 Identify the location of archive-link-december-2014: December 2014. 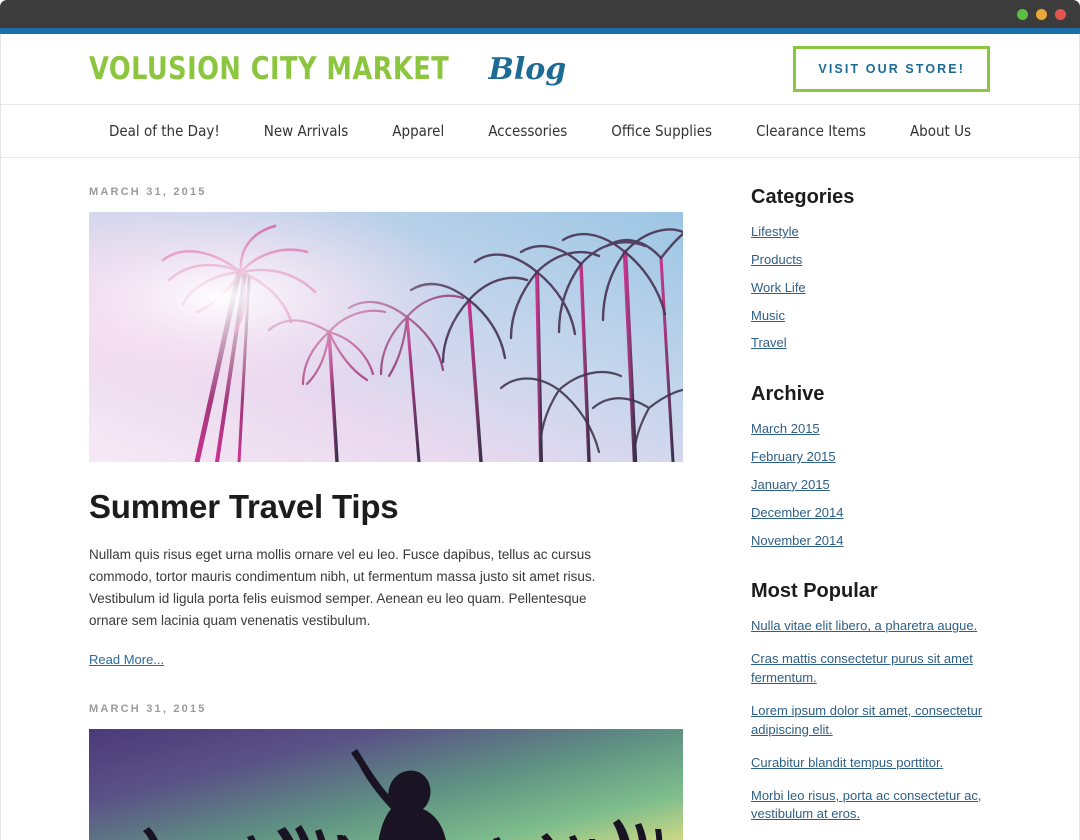
(797, 512).